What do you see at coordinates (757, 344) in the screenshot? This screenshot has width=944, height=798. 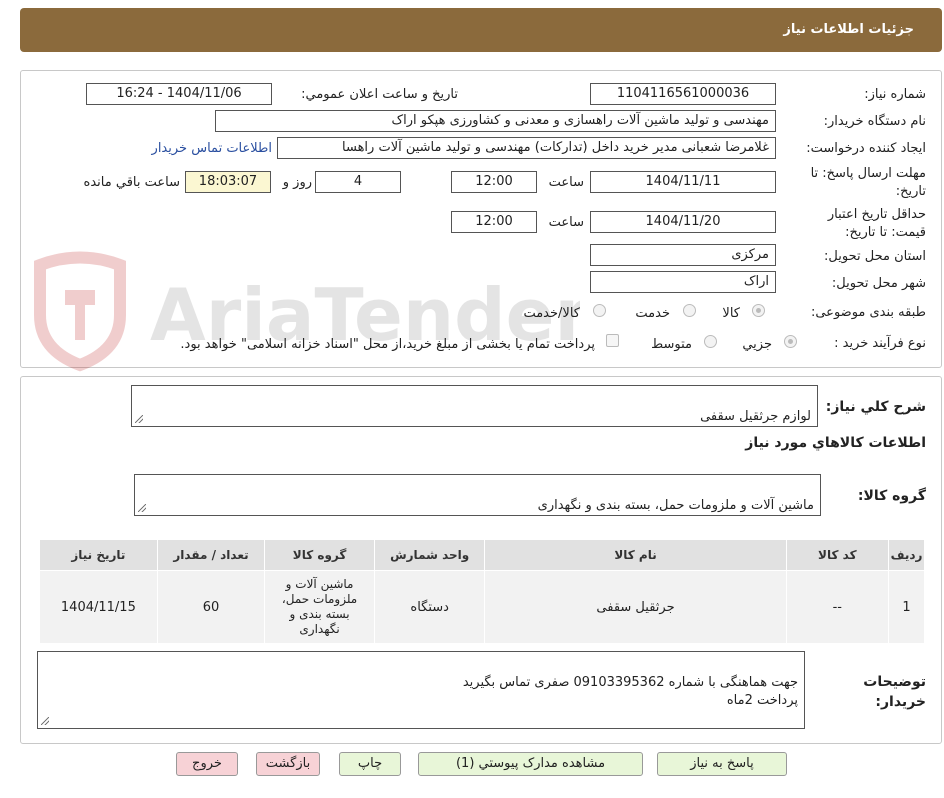 I see `process-option-minor: جزيي` at bounding box center [757, 344].